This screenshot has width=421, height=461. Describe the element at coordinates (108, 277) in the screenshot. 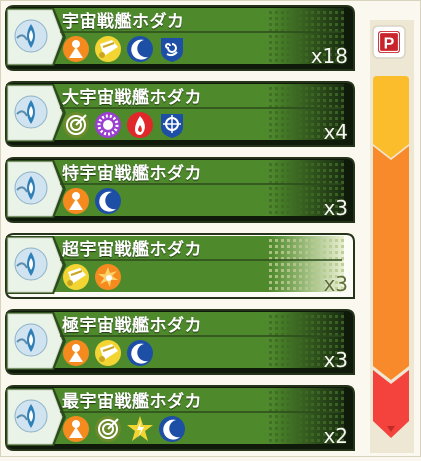

I see `burst-person-icon` at that location.